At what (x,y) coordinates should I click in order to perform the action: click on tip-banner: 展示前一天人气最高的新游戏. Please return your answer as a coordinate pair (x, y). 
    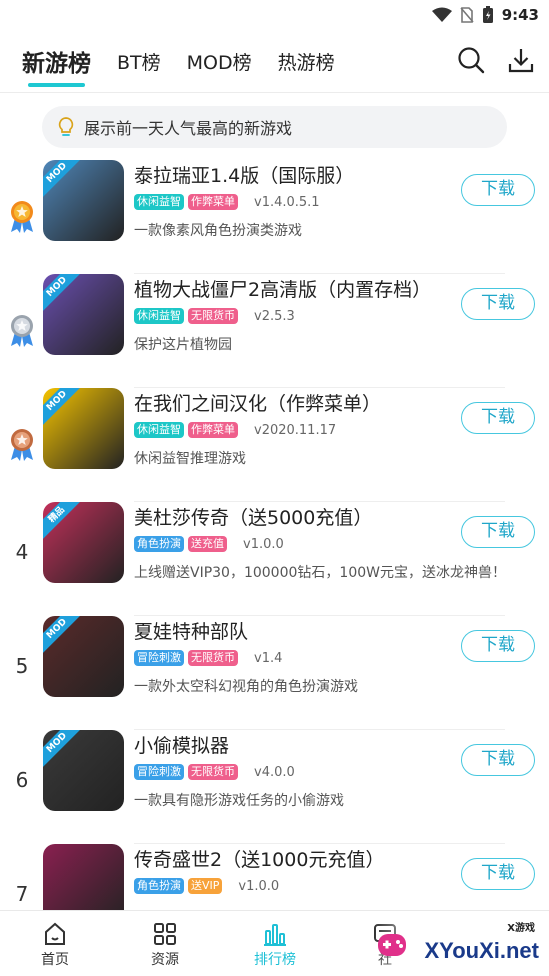
    Looking at the image, I should click on (274, 127).